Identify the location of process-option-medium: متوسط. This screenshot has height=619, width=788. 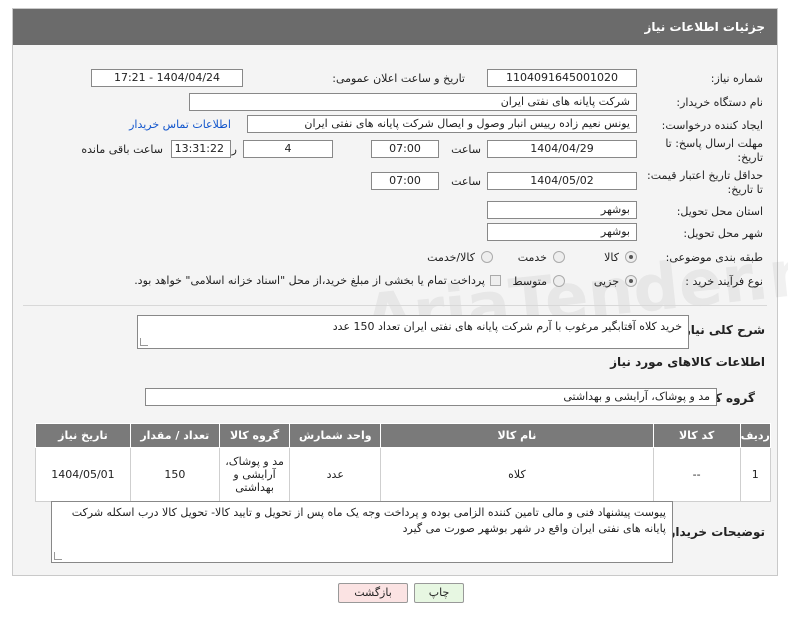
(529, 281).